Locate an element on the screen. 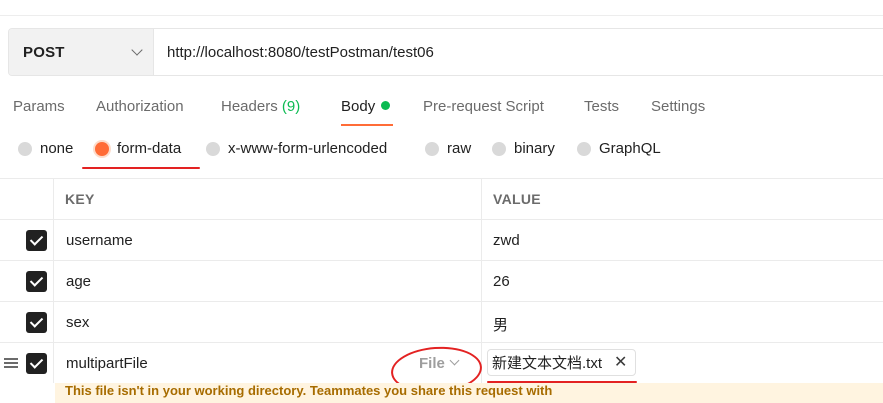  row-key: sex is located at coordinates (77, 322).